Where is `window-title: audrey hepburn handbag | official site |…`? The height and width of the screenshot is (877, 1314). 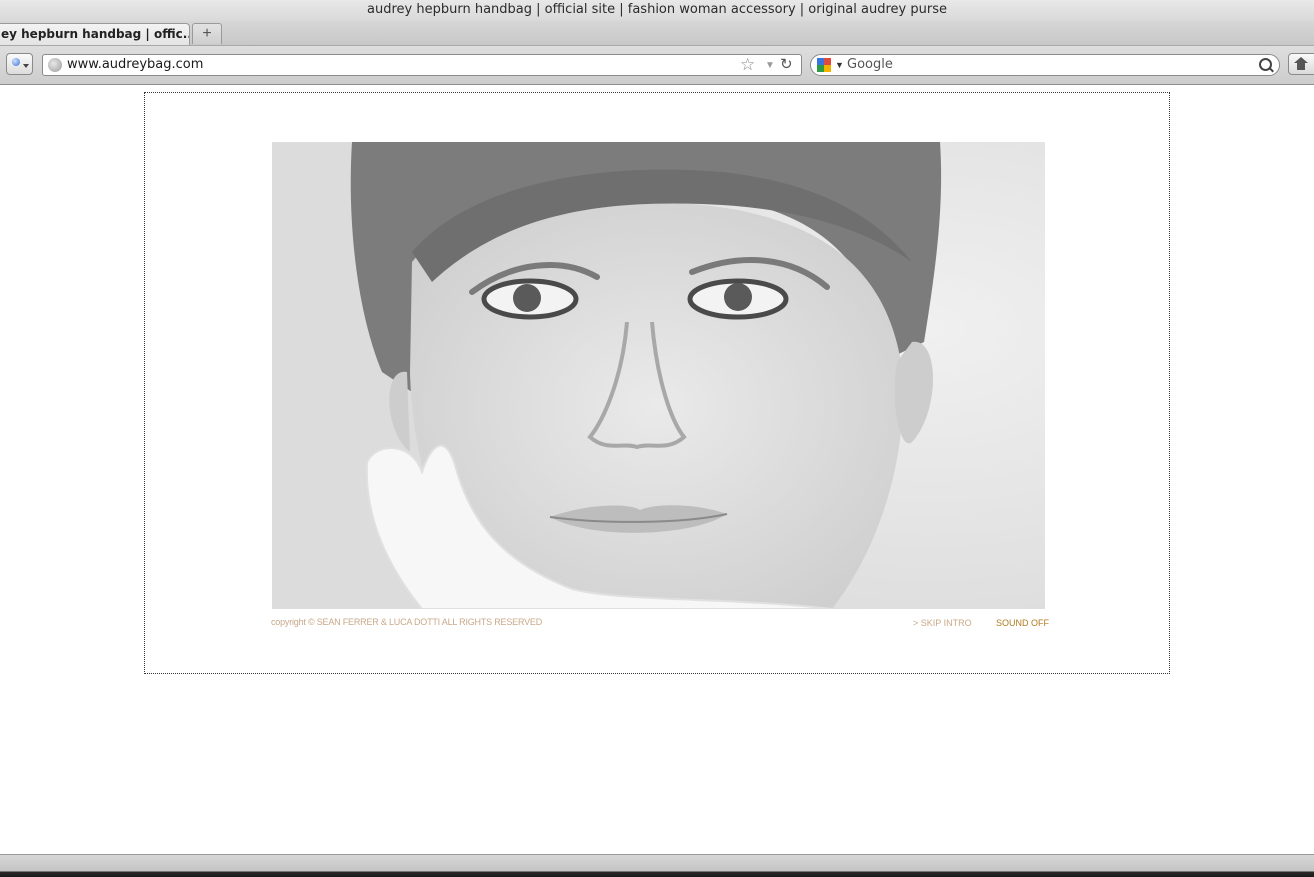
window-title: audrey hepburn handbag | official site |… is located at coordinates (657, 9).